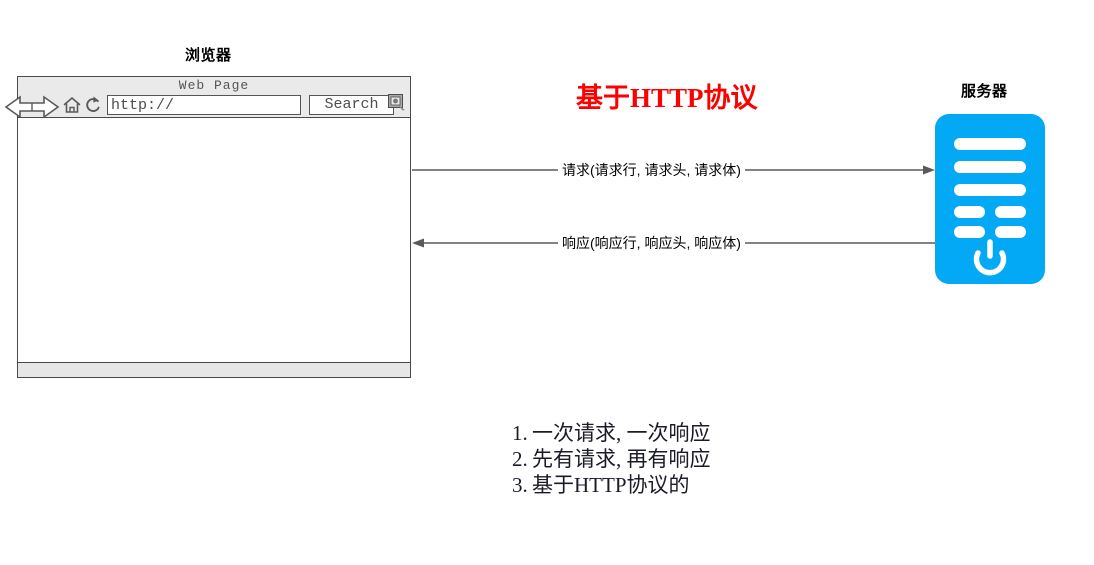  Describe the element at coordinates (520, 433) in the screenshot. I see `note-number: 1.` at that location.